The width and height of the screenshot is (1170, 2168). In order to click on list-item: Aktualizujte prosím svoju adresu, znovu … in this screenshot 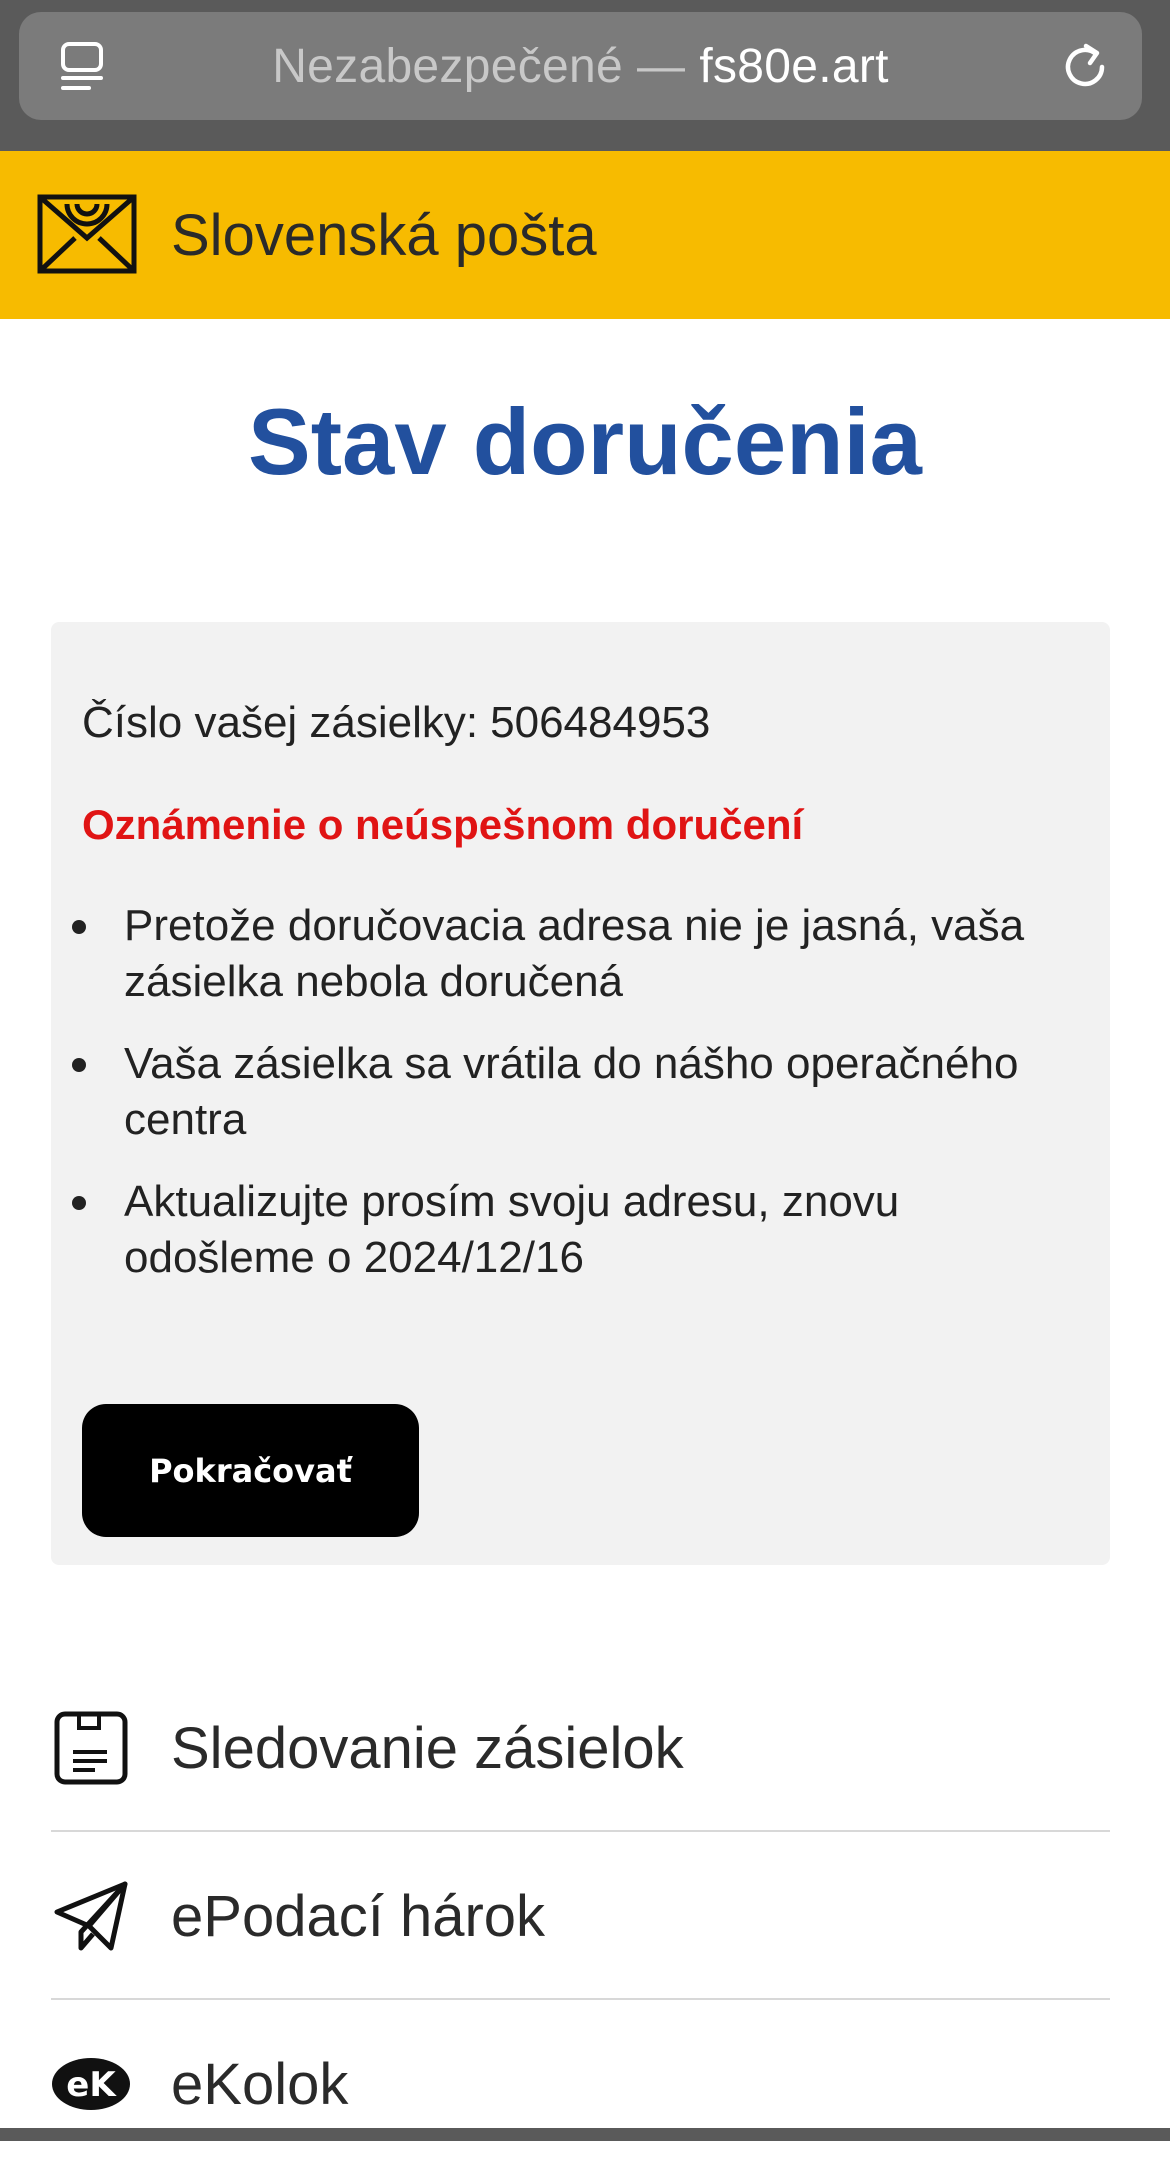, I will do `click(580, 1230)`.